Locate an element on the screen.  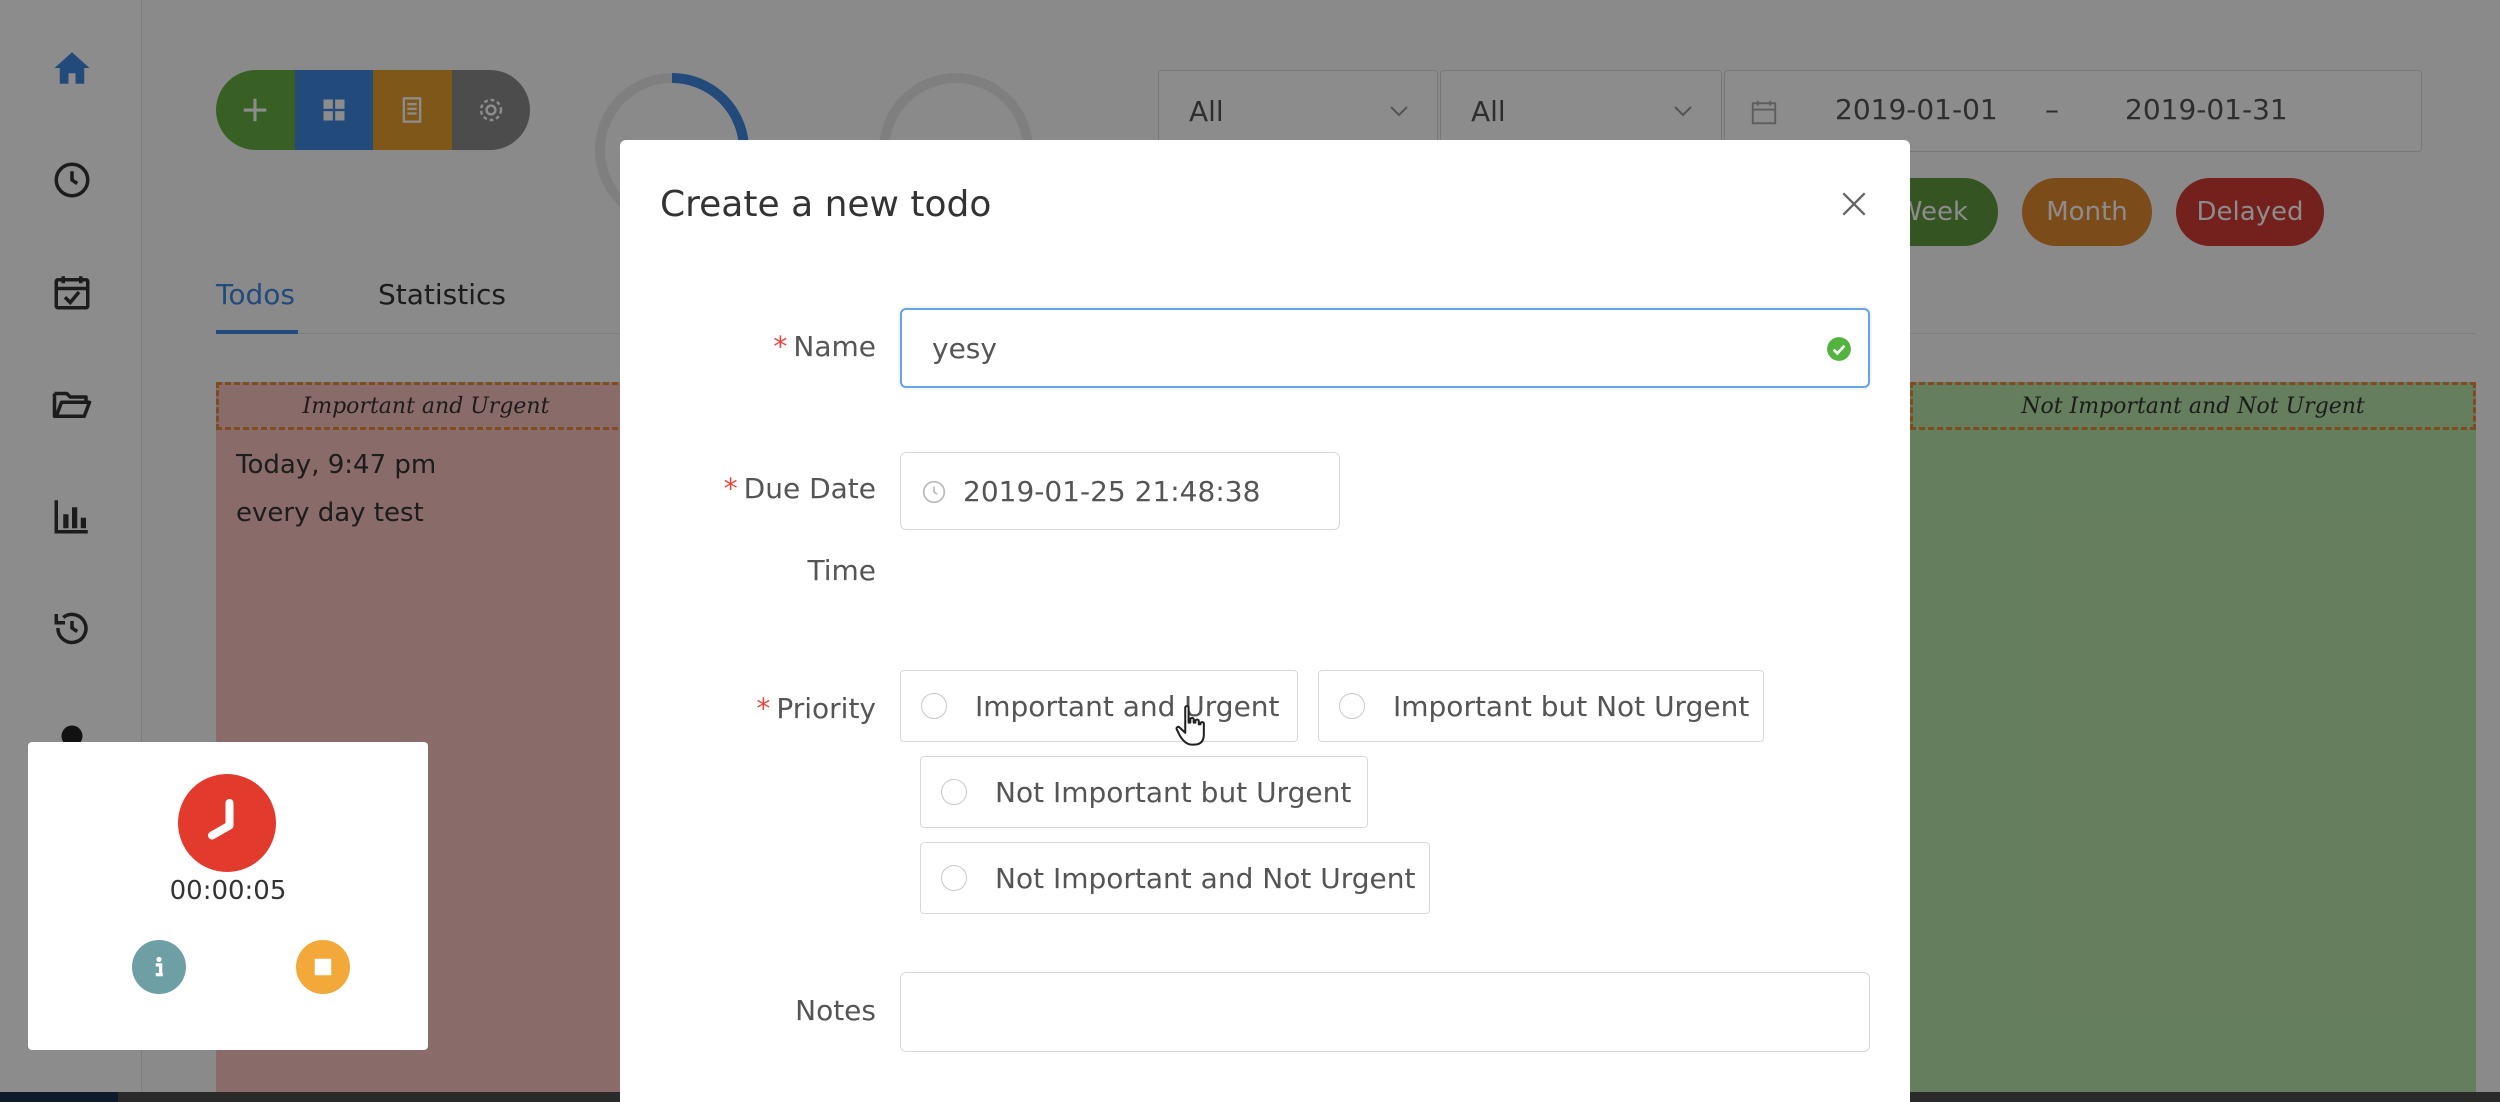
timer-elapsed: 00:00:05 is located at coordinates (228, 891).